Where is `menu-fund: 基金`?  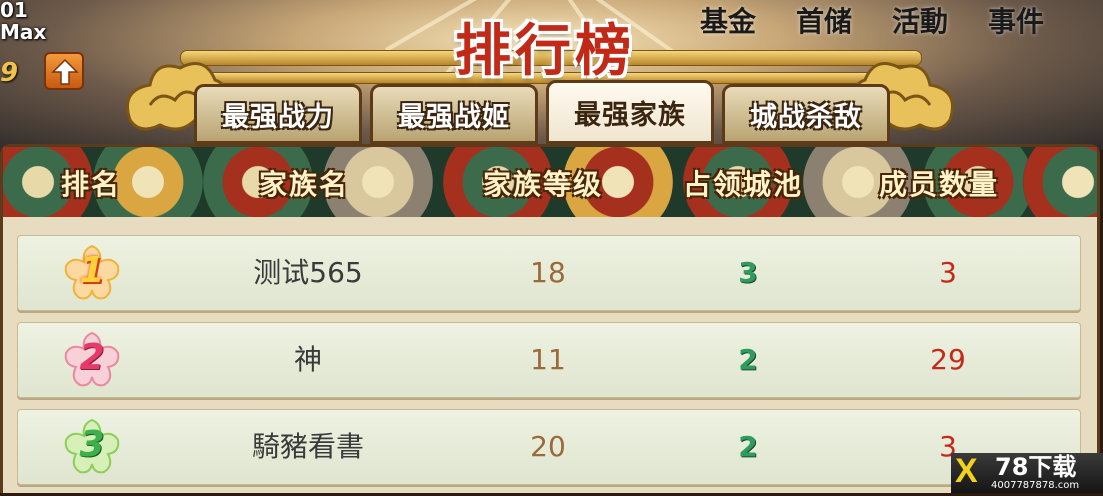
menu-fund: 基金 is located at coordinates (728, 20).